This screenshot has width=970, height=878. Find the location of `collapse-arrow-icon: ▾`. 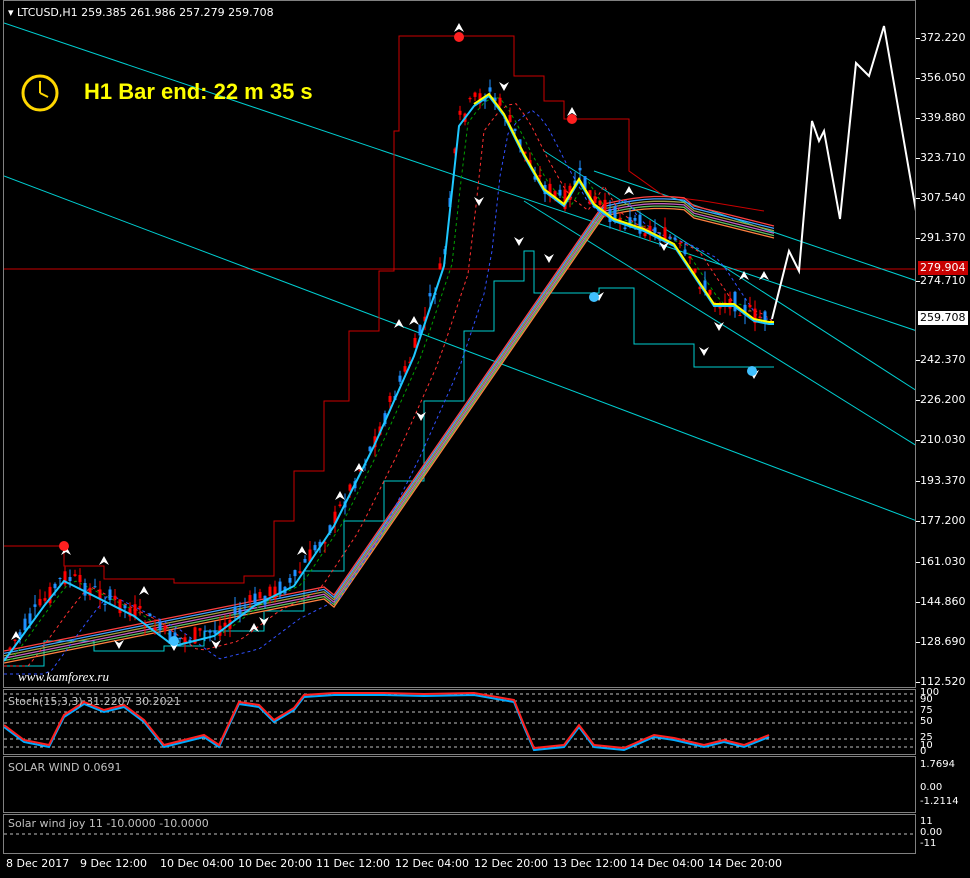

collapse-arrow-icon: ▾ is located at coordinates (12, 12).